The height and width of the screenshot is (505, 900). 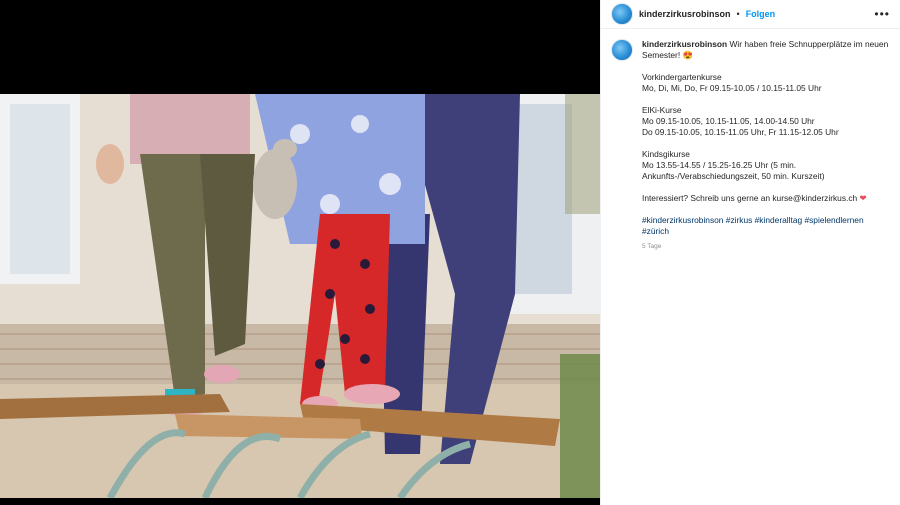 What do you see at coordinates (766, 246) in the screenshot?
I see `post-time: 5 Tage` at bounding box center [766, 246].